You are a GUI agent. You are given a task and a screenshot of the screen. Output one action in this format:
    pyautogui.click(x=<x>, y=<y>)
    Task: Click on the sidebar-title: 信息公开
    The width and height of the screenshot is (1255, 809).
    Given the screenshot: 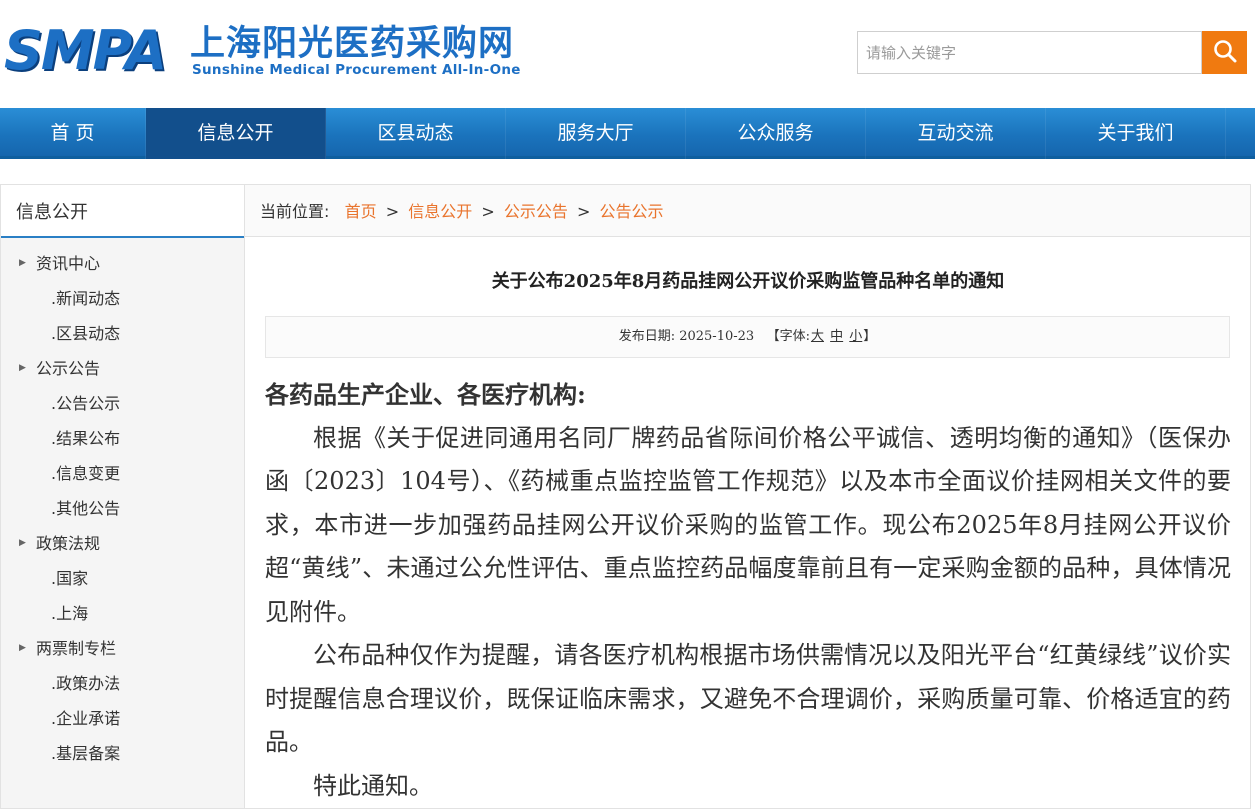 What is the action you would take?
    pyautogui.click(x=122, y=211)
    